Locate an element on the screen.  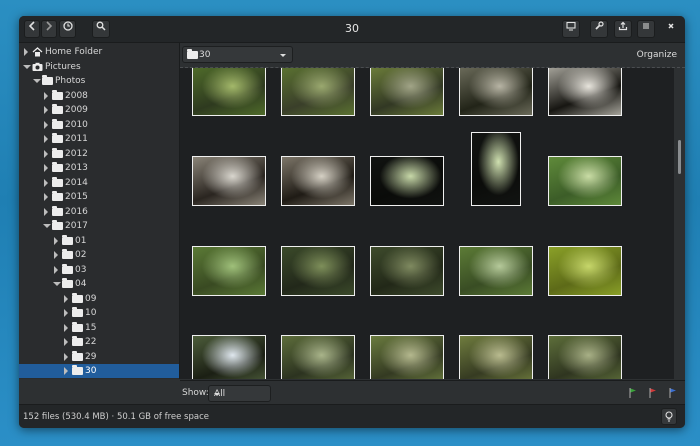
close-button is located at coordinates (671, 29).